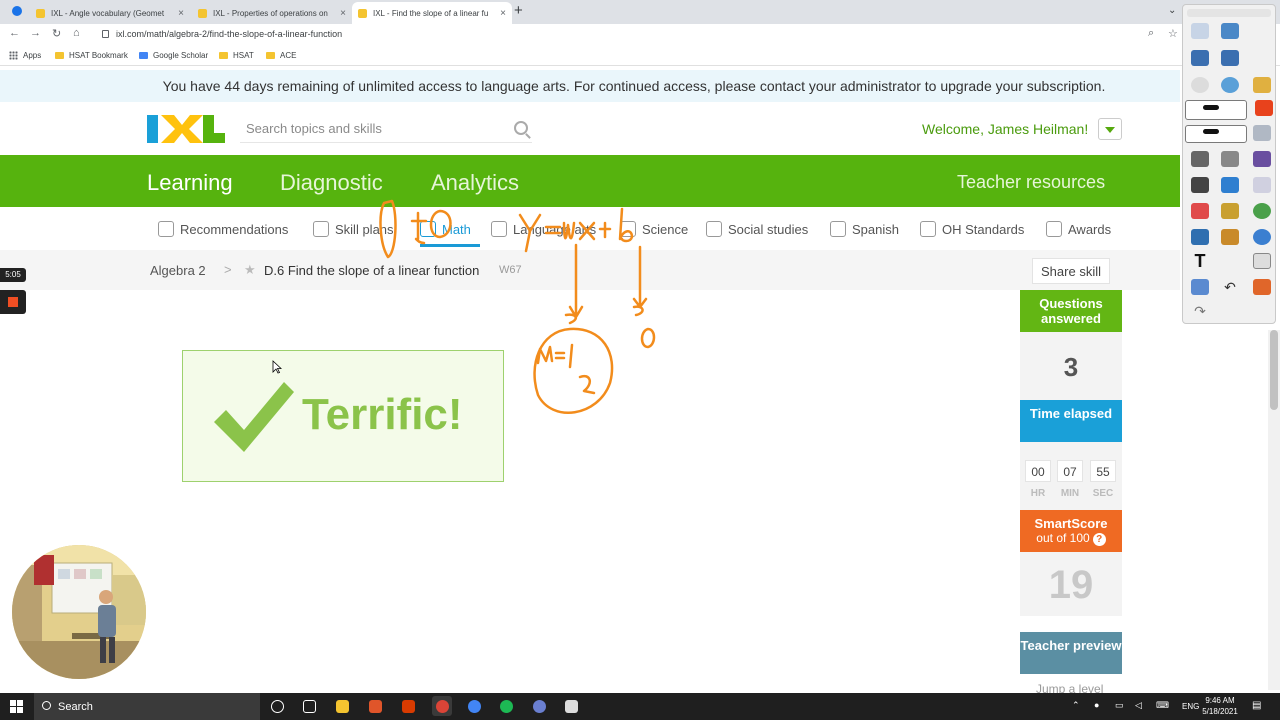 This screenshot has width=1280, height=720. I want to click on nav-diagnostic: Diagnostic, so click(331, 183).